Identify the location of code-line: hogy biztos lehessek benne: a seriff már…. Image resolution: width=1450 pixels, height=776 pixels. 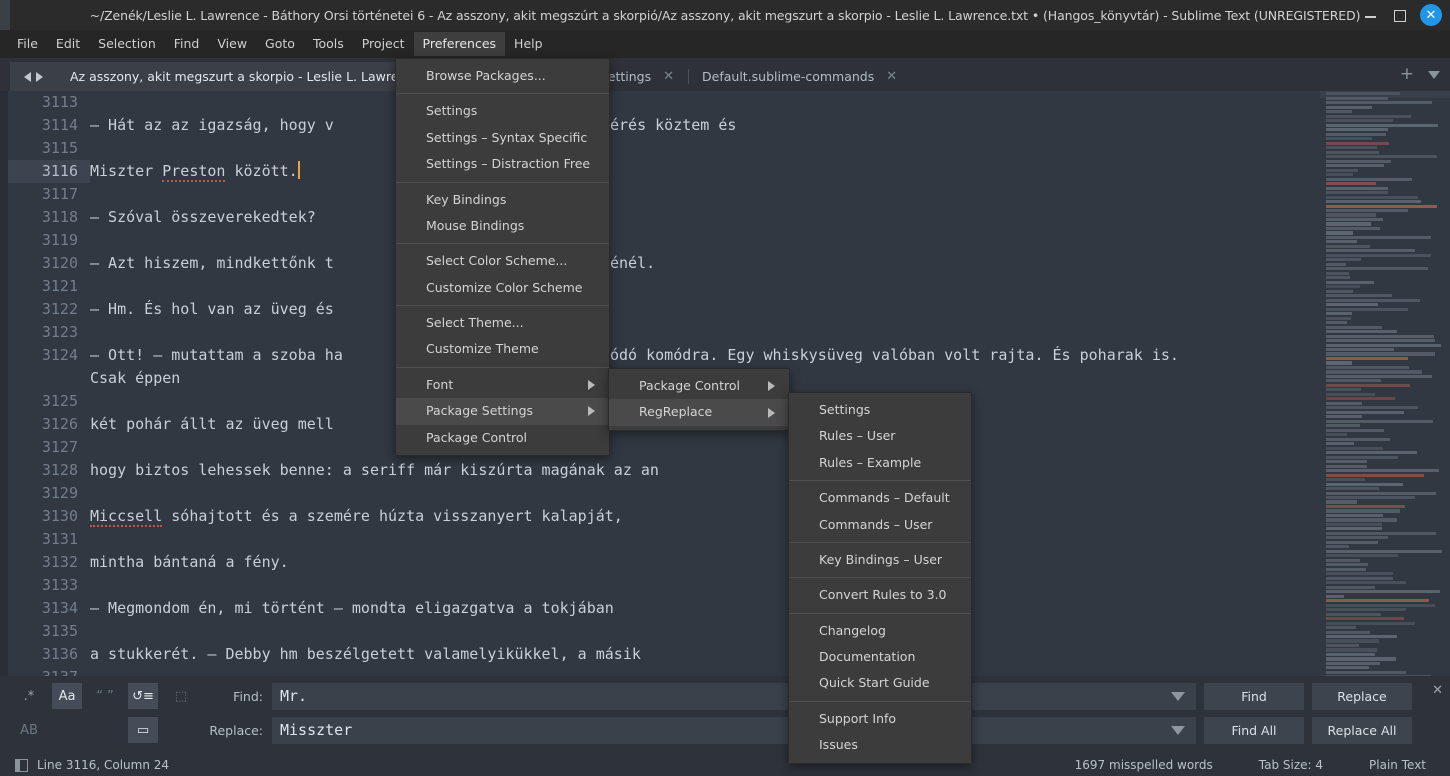
(705, 470).